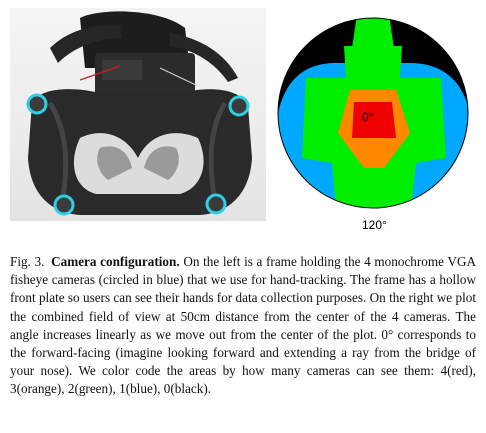  I want to click on region-4-cameras, so click(374, 120).